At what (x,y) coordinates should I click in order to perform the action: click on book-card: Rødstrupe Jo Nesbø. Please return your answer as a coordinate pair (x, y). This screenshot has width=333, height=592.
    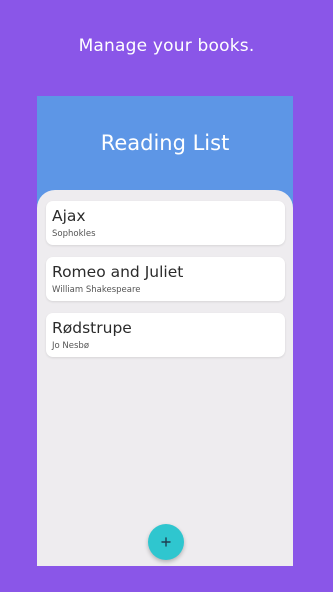
    Looking at the image, I should click on (165, 335).